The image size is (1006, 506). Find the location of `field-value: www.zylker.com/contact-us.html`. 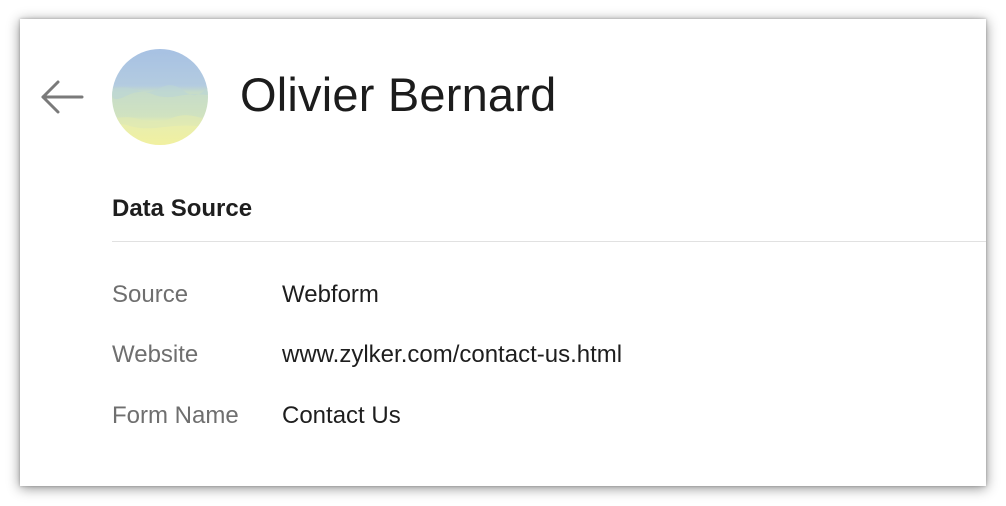

field-value: www.zylker.com/contact-us.html is located at coordinates (452, 354).